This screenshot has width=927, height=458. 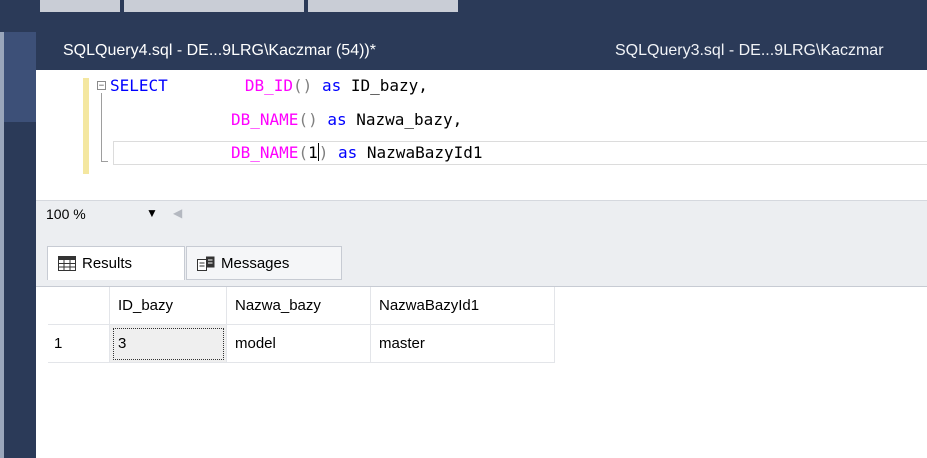 What do you see at coordinates (168, 344) in the screenshot?
I see `grid-cell: 3` at bounding box center [168, 344].